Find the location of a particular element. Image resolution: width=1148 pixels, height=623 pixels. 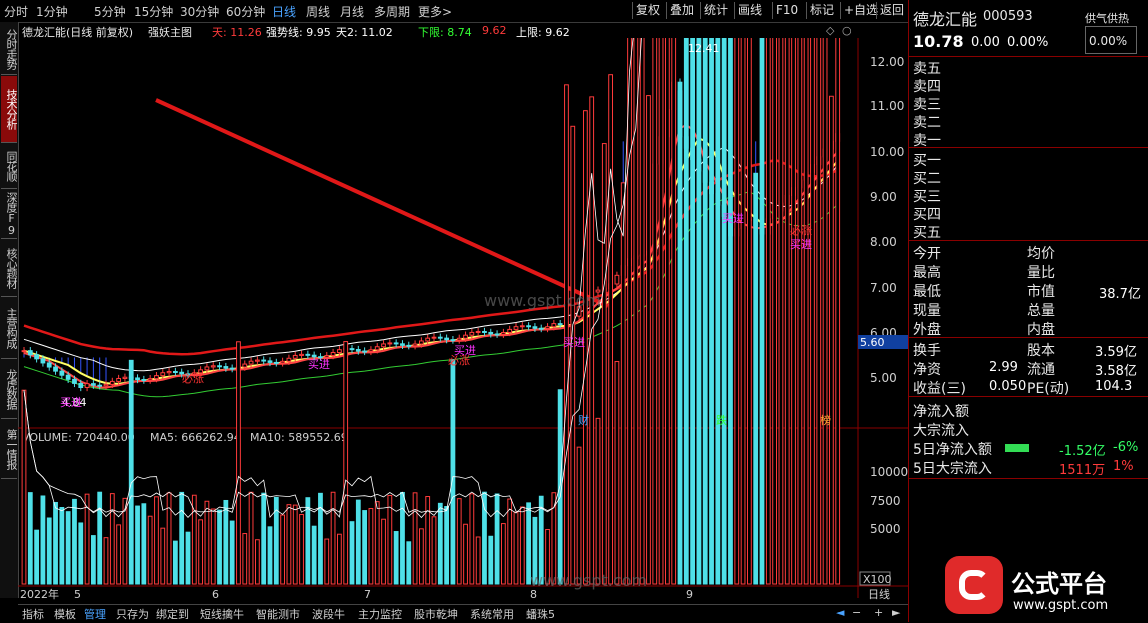

left-tab-technical: 技术分析 is located at coordinates (9, 109).